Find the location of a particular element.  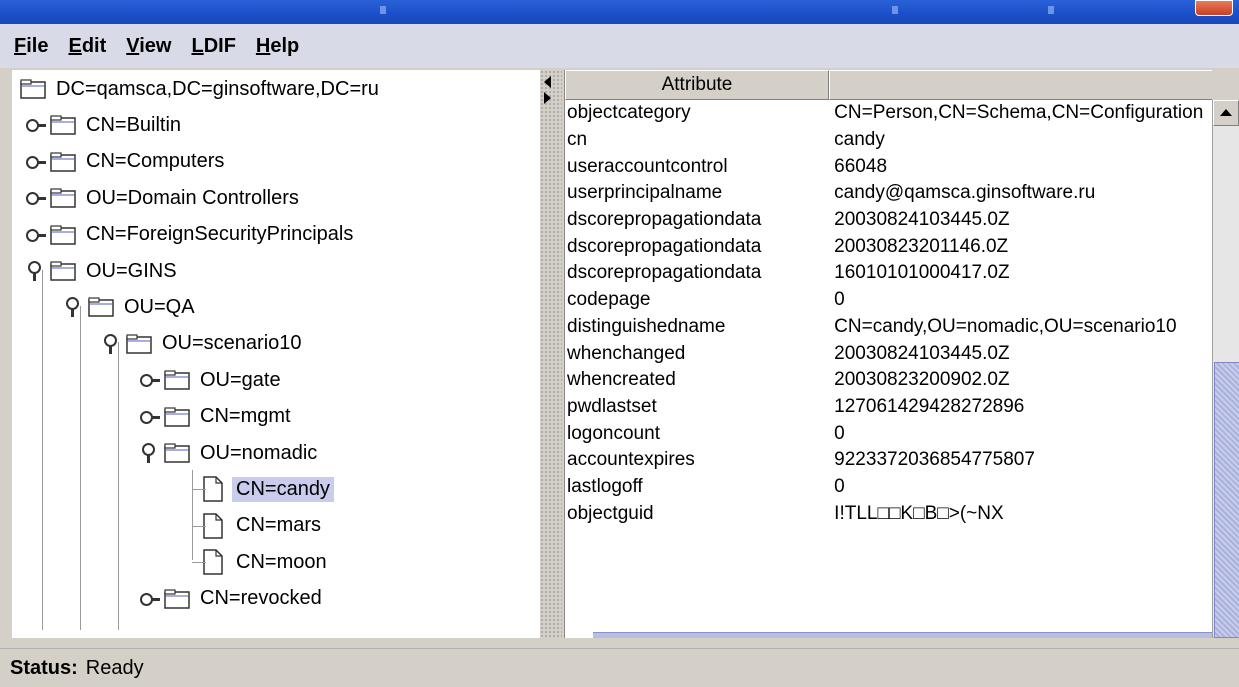

table-row: cn candy is located at coordinates (889, 140).